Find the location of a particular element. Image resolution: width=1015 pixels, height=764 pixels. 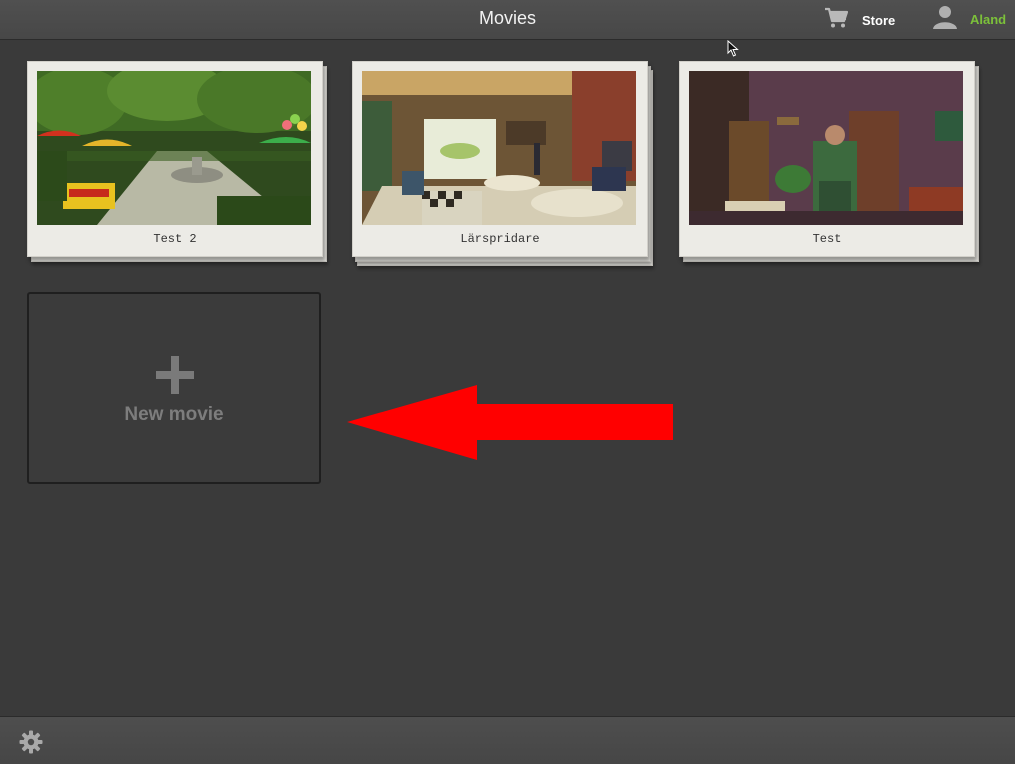

store-button: Store is located at coordinates (860, 20).